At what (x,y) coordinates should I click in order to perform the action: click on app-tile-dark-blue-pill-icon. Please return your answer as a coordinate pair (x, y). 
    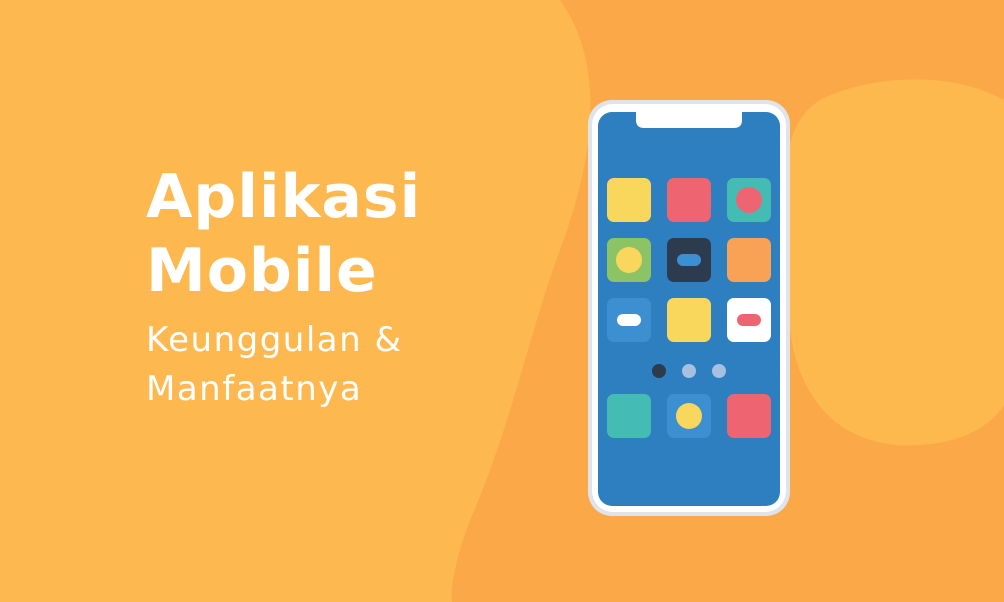
    Looking at the image, I should click on (689, 260).